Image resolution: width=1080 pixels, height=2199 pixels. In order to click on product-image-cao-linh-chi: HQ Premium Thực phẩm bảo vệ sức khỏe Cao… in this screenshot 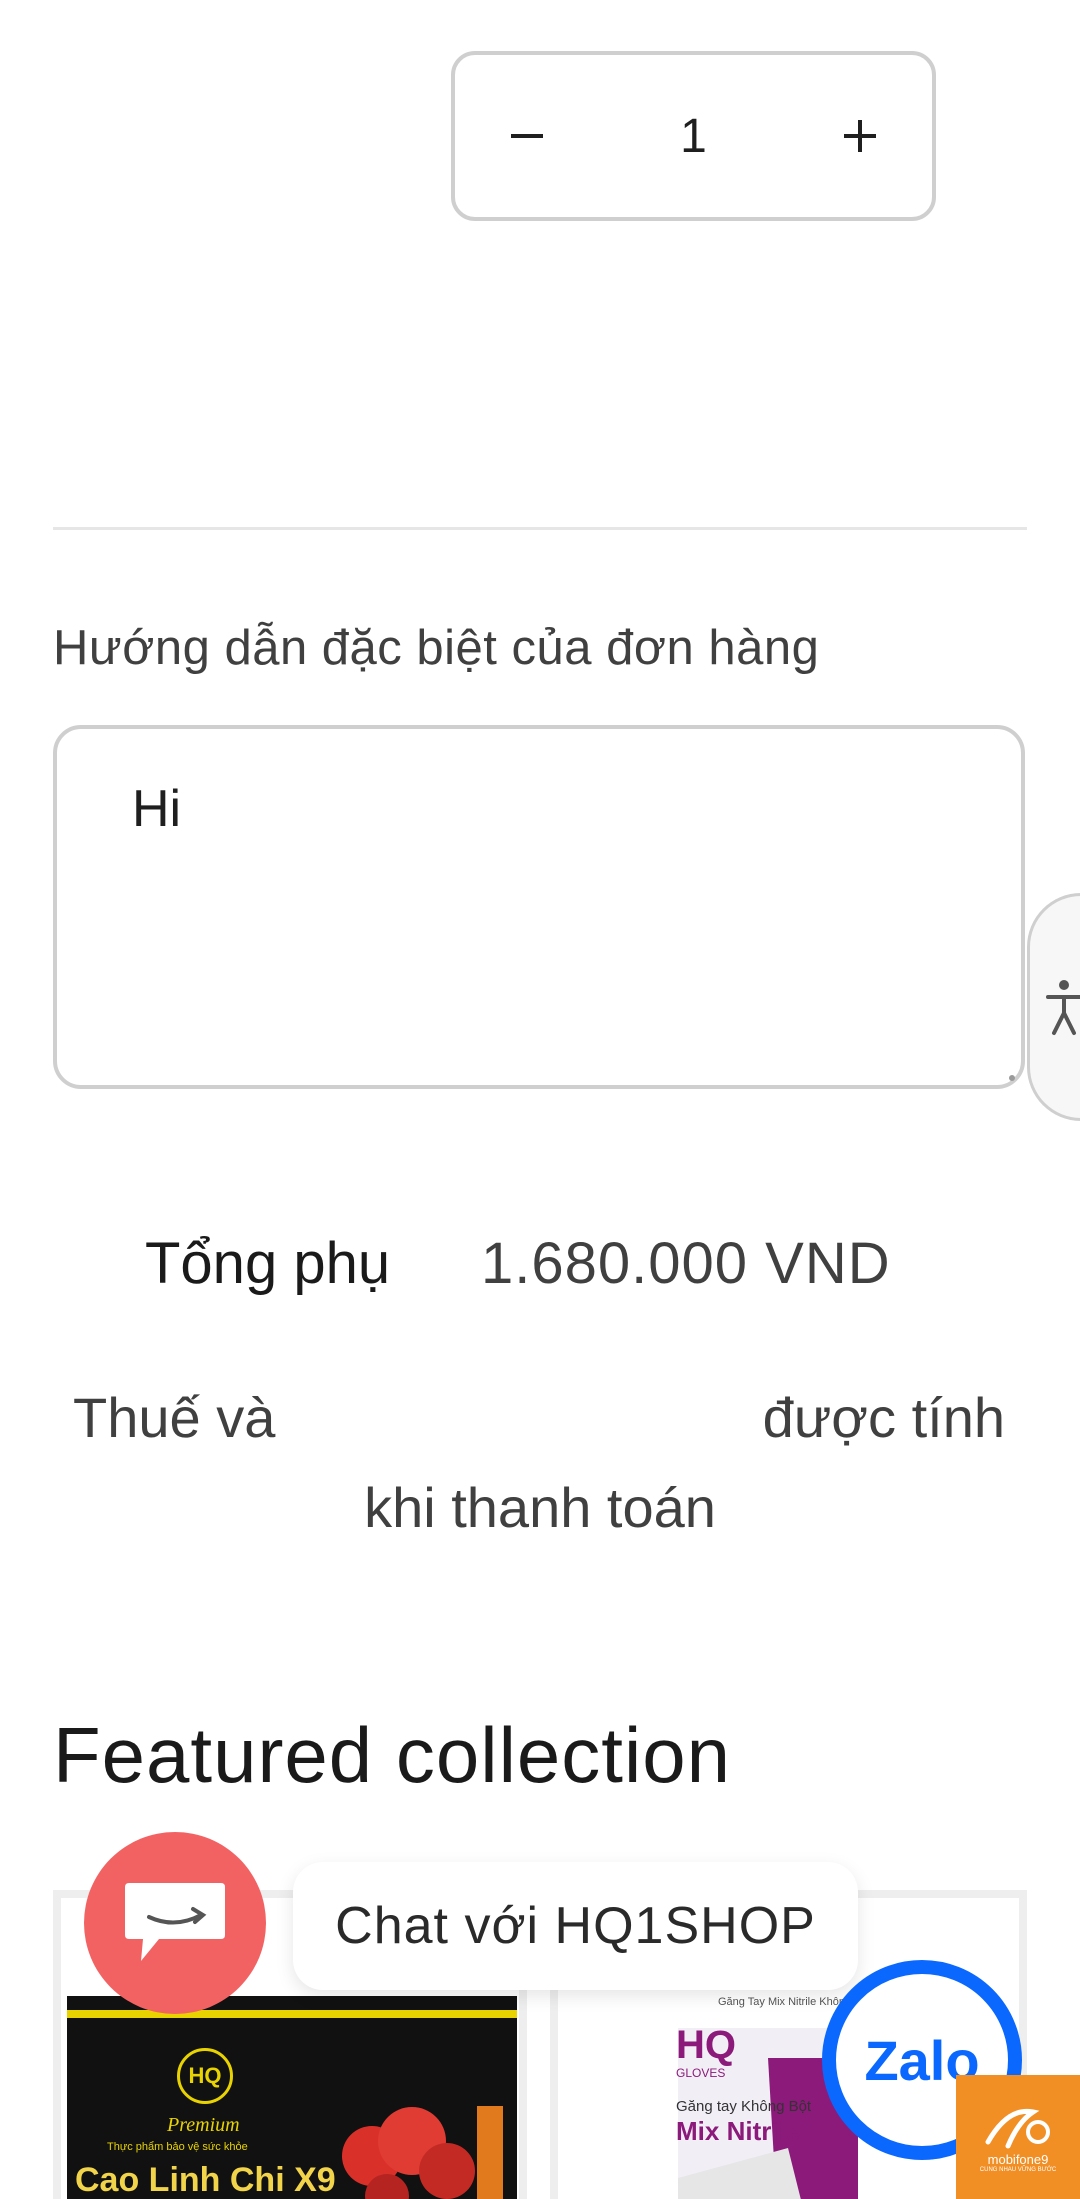, I will do `click(292, 2097)`.